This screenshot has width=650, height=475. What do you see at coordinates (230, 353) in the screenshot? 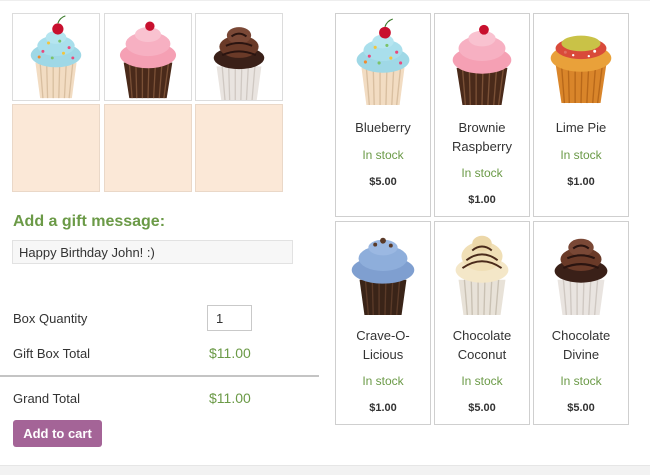
I see `gift-box-total-value: $11.00` at bounding box center [230, 353].